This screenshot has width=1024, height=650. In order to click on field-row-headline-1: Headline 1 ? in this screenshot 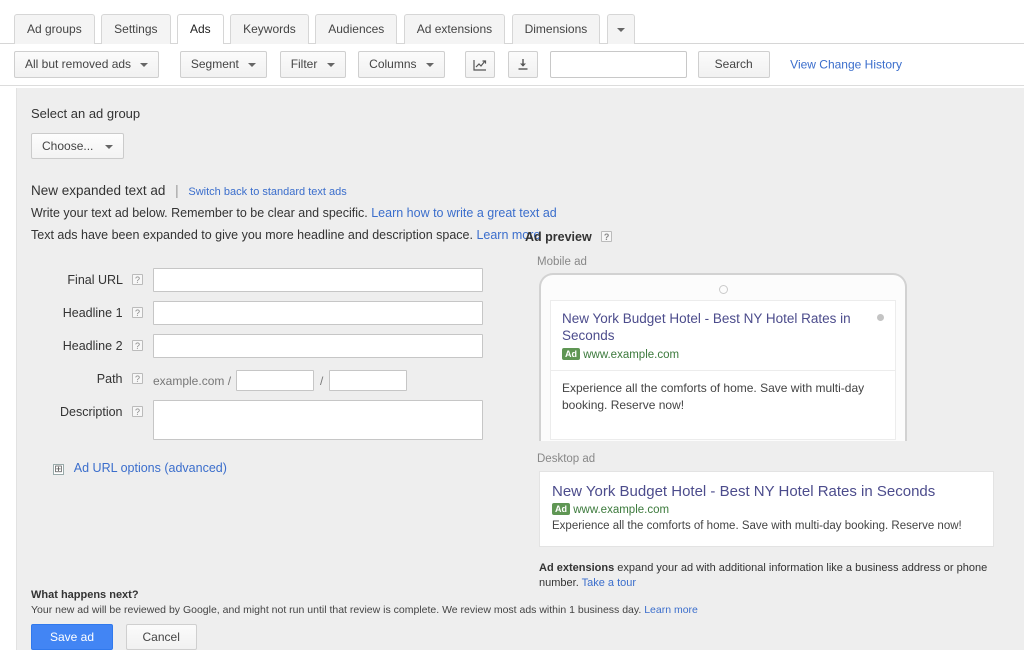, I will do `click(266, 313)`.